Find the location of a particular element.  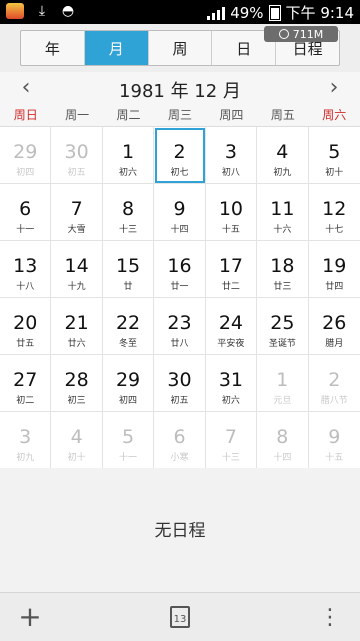

calendar-day-cell: 8 十三 is located at coordinates (128, 212).